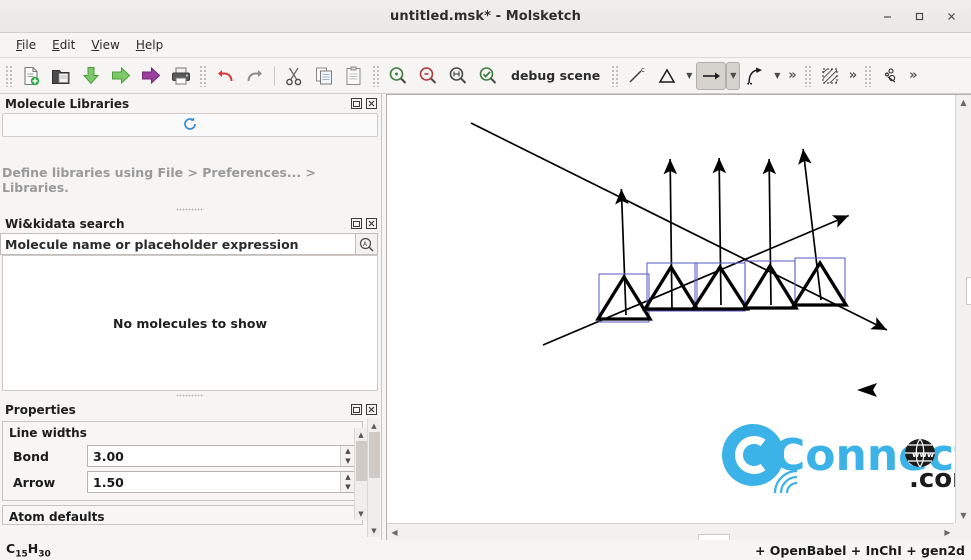 The height and width of the screenshot is (560, 971). What do you see at coordinates (31, 76) in the screenshot?
I see `new-document-button` at bounding box center [31, 76].